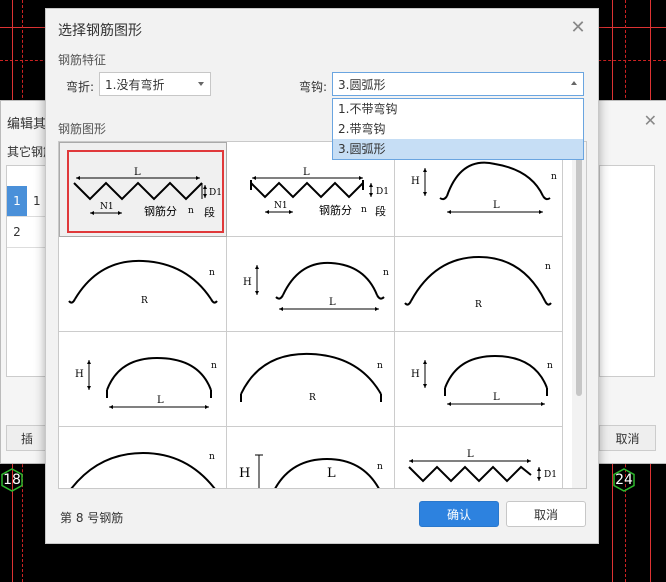 This screenshot has height=582, width=666. I want to click on table-row: 2, so click(27, 232).